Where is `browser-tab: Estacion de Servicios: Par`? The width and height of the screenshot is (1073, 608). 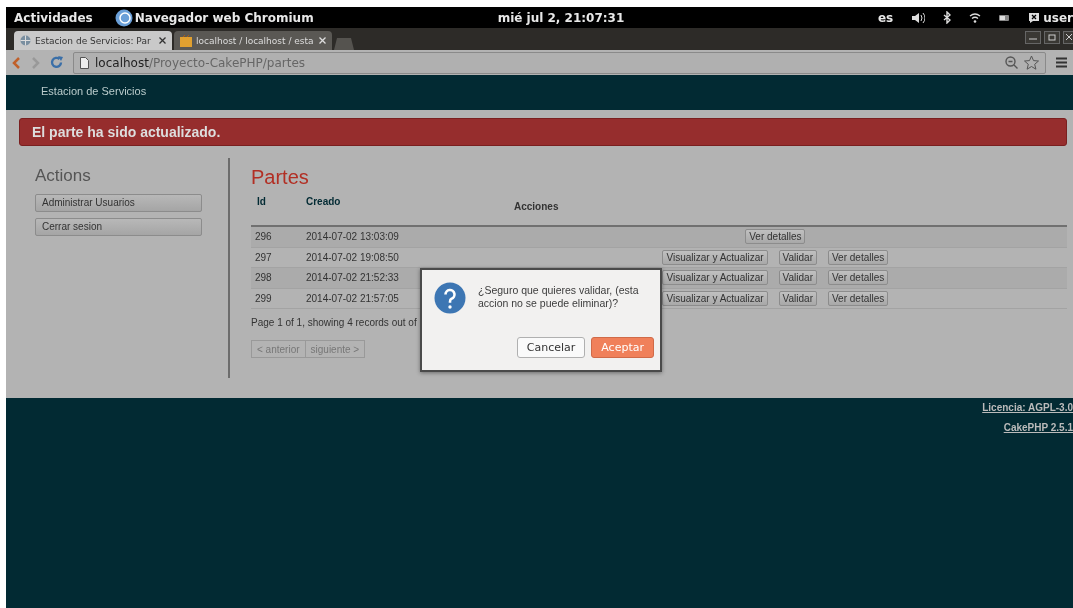 browser-tab: Estacion de Servicios: Par is located at coordinates (93, 40).